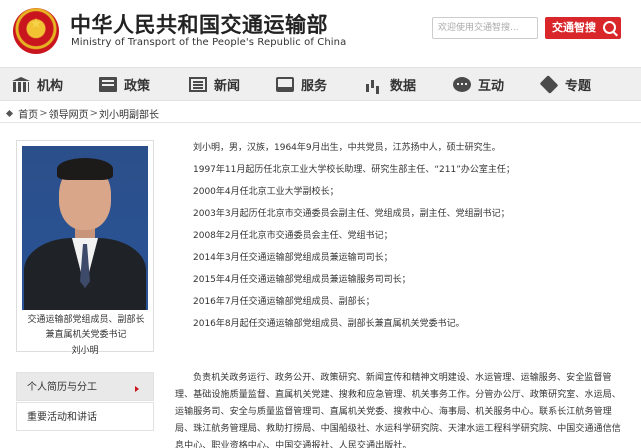 Image resolution: width=641 pixels, height=448 pixels. Describe the element at coordinates (9, 113) in the screenshot. I see `home-icon` at that location.